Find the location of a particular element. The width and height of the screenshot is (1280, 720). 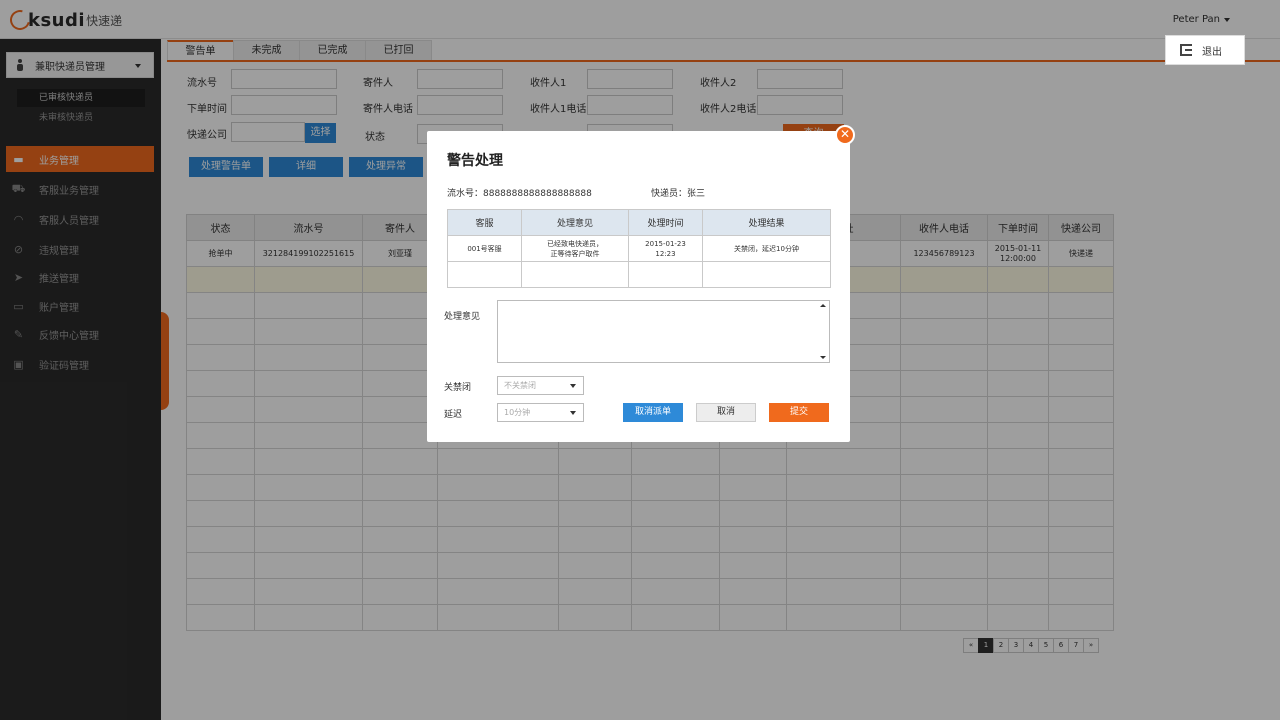

opinion-line-2: 正等待客户取件 is located at coordinates (575, 253).